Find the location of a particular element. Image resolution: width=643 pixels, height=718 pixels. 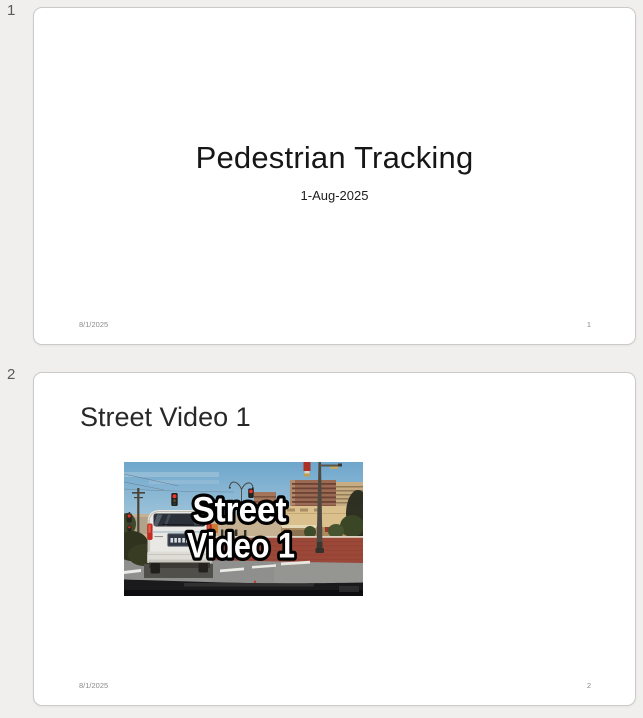

slide2-page-number: 2 is located at coordinates (588, 685).